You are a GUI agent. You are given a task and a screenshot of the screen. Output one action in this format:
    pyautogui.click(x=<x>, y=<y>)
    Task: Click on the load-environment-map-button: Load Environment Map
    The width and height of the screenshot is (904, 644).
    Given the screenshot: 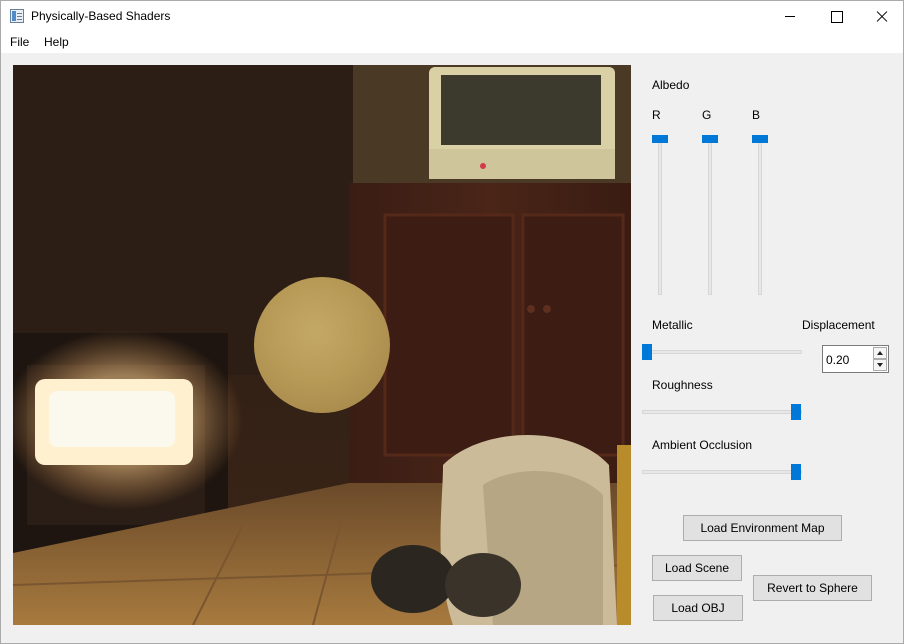 What is the action you would take?
    pyautogui.click(x=762, y=528)
    